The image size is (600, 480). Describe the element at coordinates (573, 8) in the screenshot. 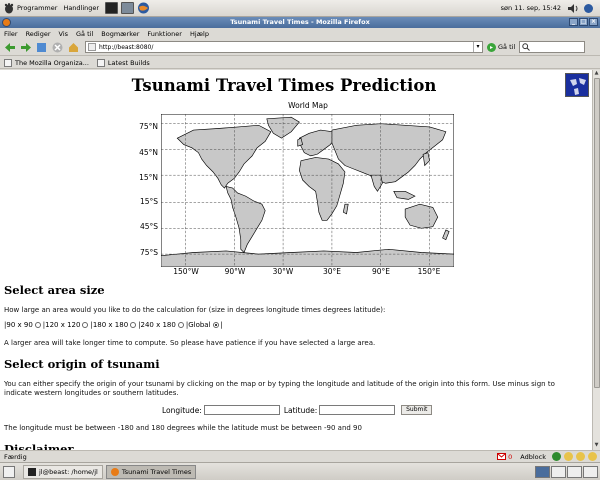

I see `volume-icon` at that location.